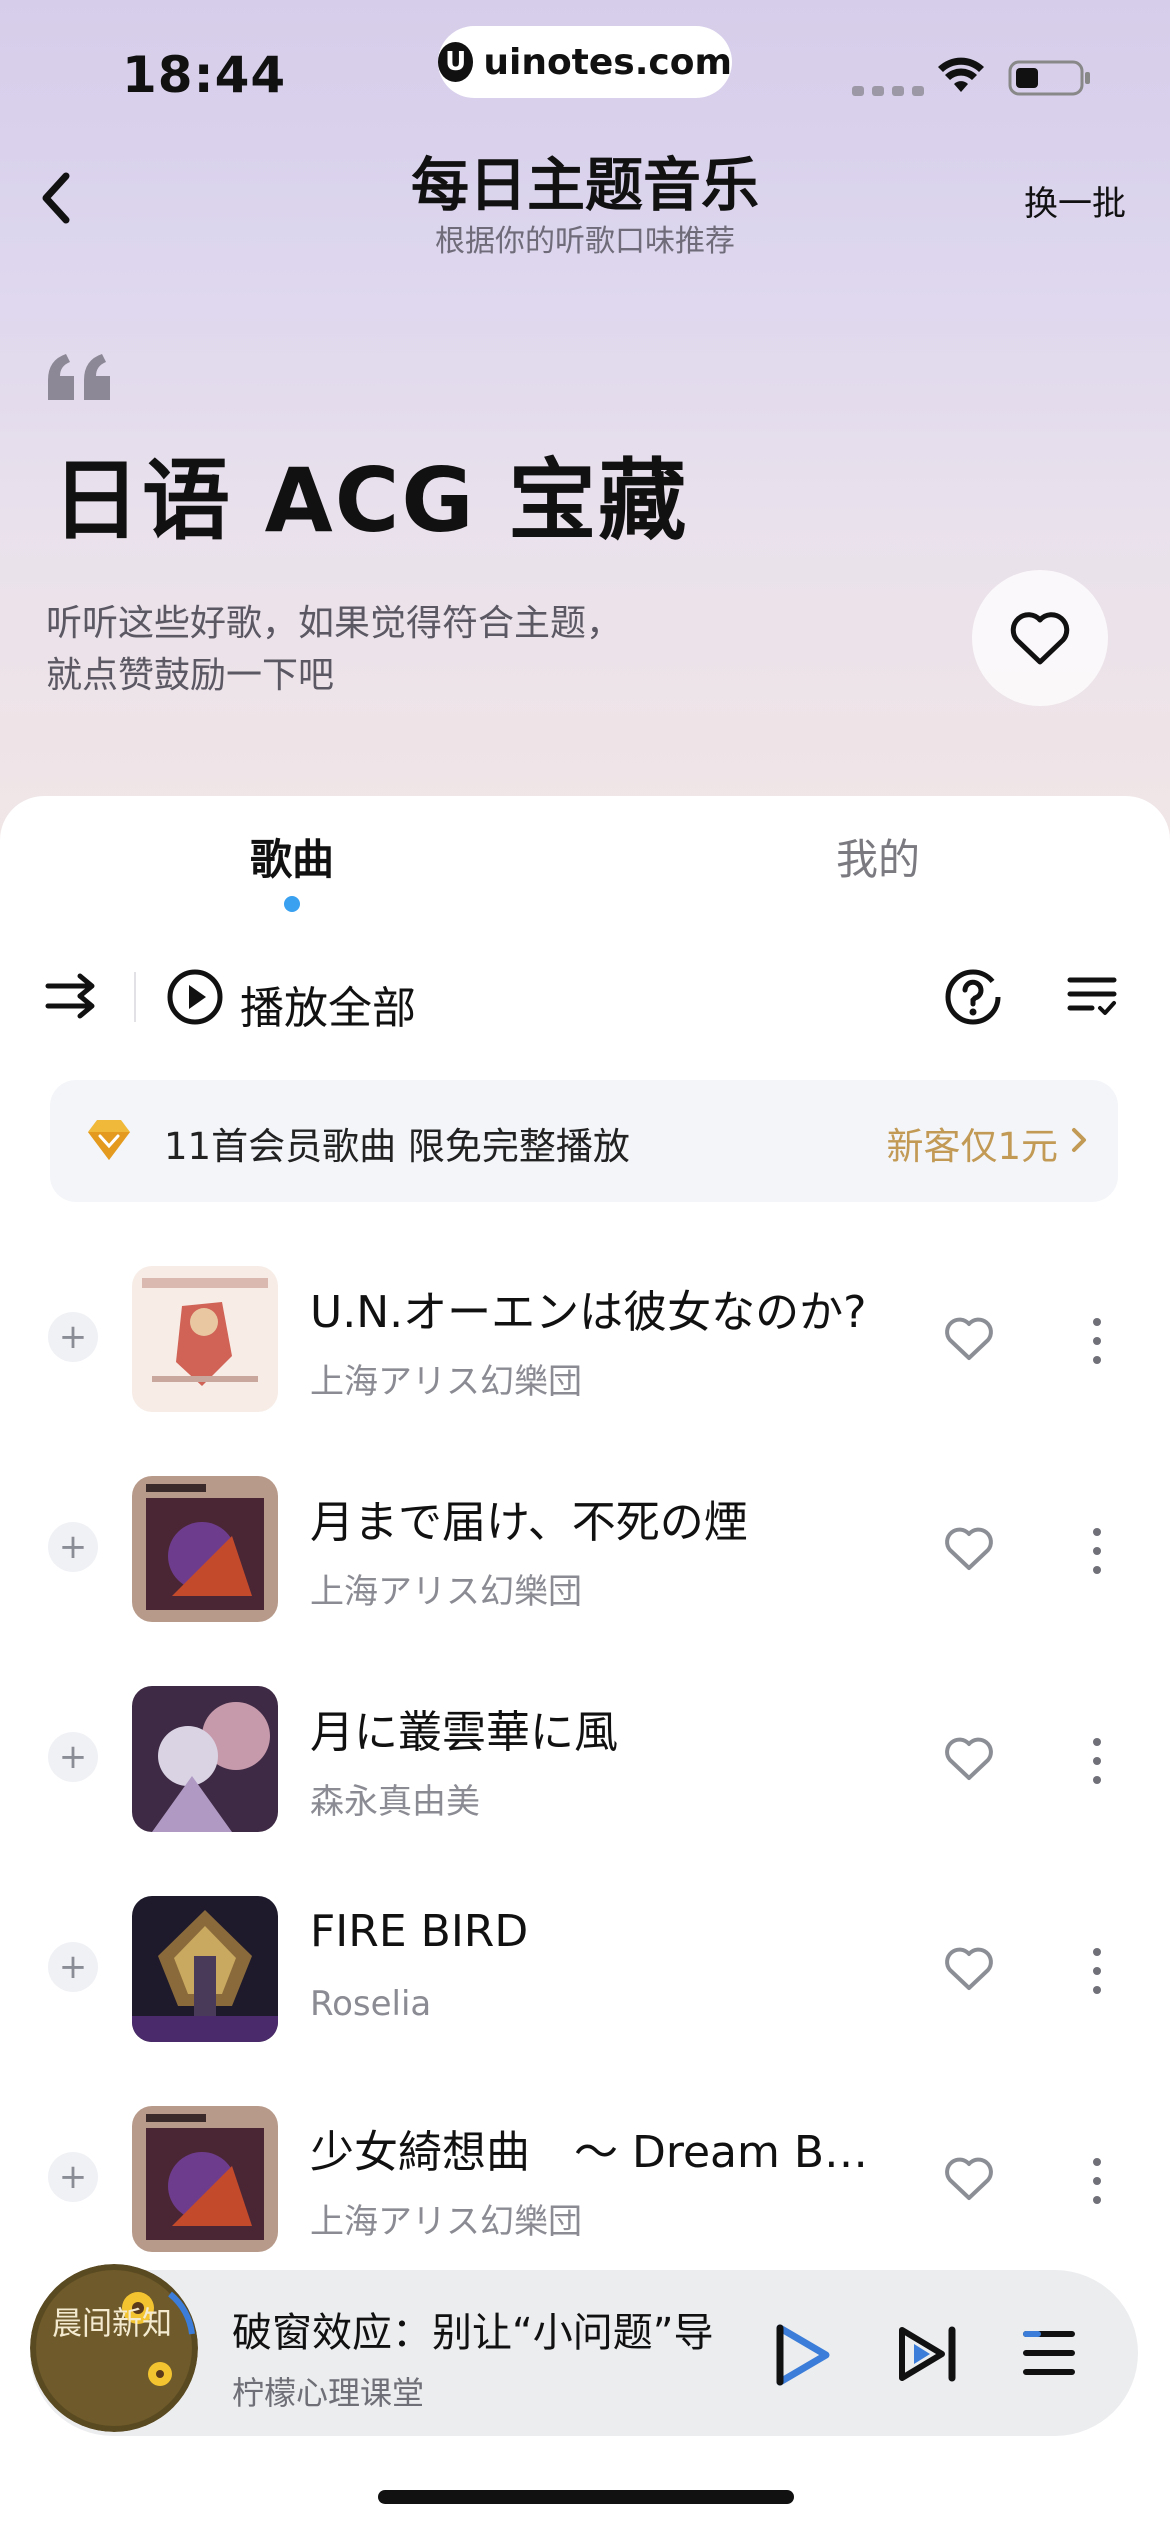 The width and height of the screenshot is (1170, 2532). What do you see at coordinates (585, 241) in the screenshot?
I see `page-subtitle: 根据你的听歌口味推荐` at bounding box center [585, 241].